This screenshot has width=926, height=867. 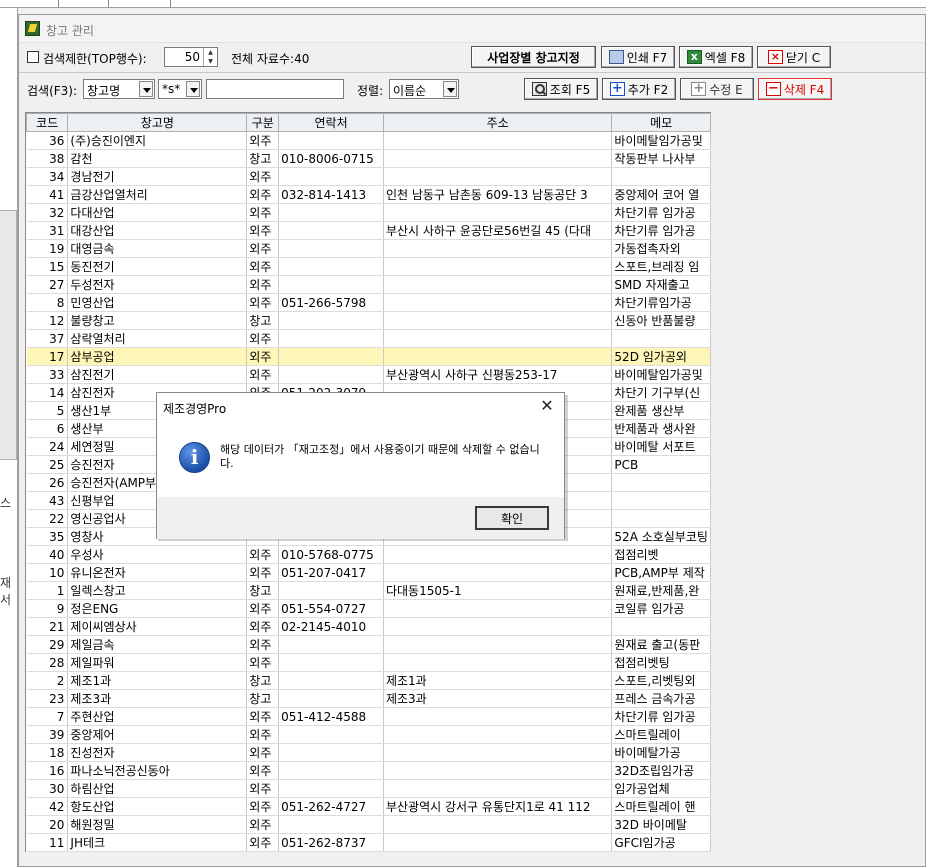 What do you see at coordinates (794, 57) in the screenshot?
I see `close-button: × 닫기 C` at bounding box center [794, 57].